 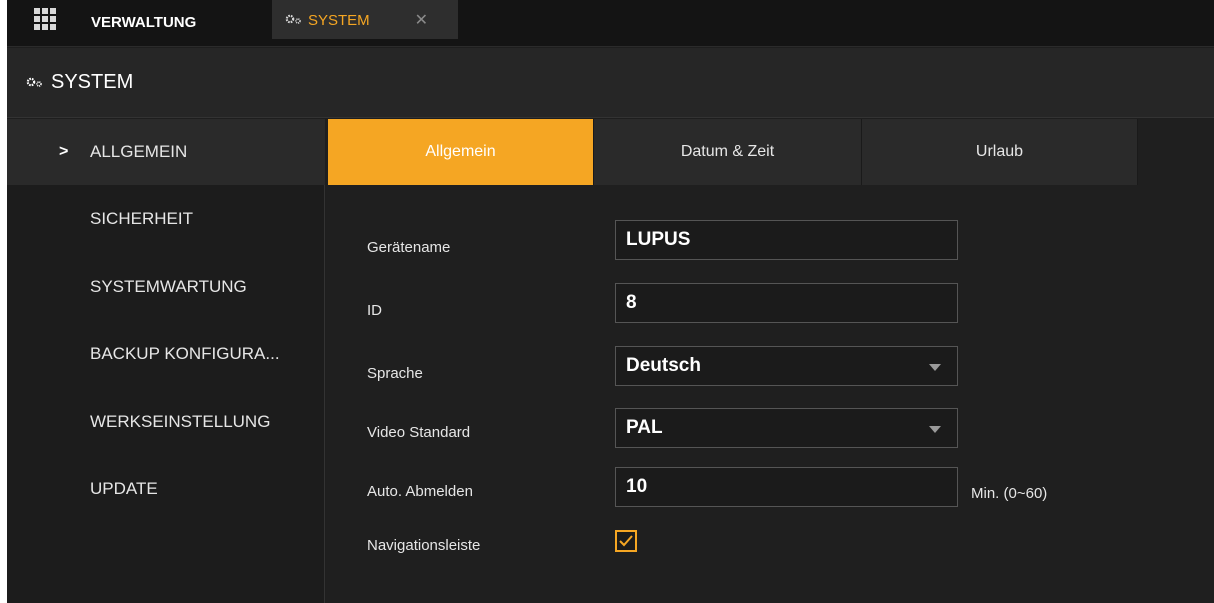 What do you see at coordinates (139, 151) in the screenshot?
I see `sidebar-item-label: ALLGEMEIN` at bounding box center [139, 151].